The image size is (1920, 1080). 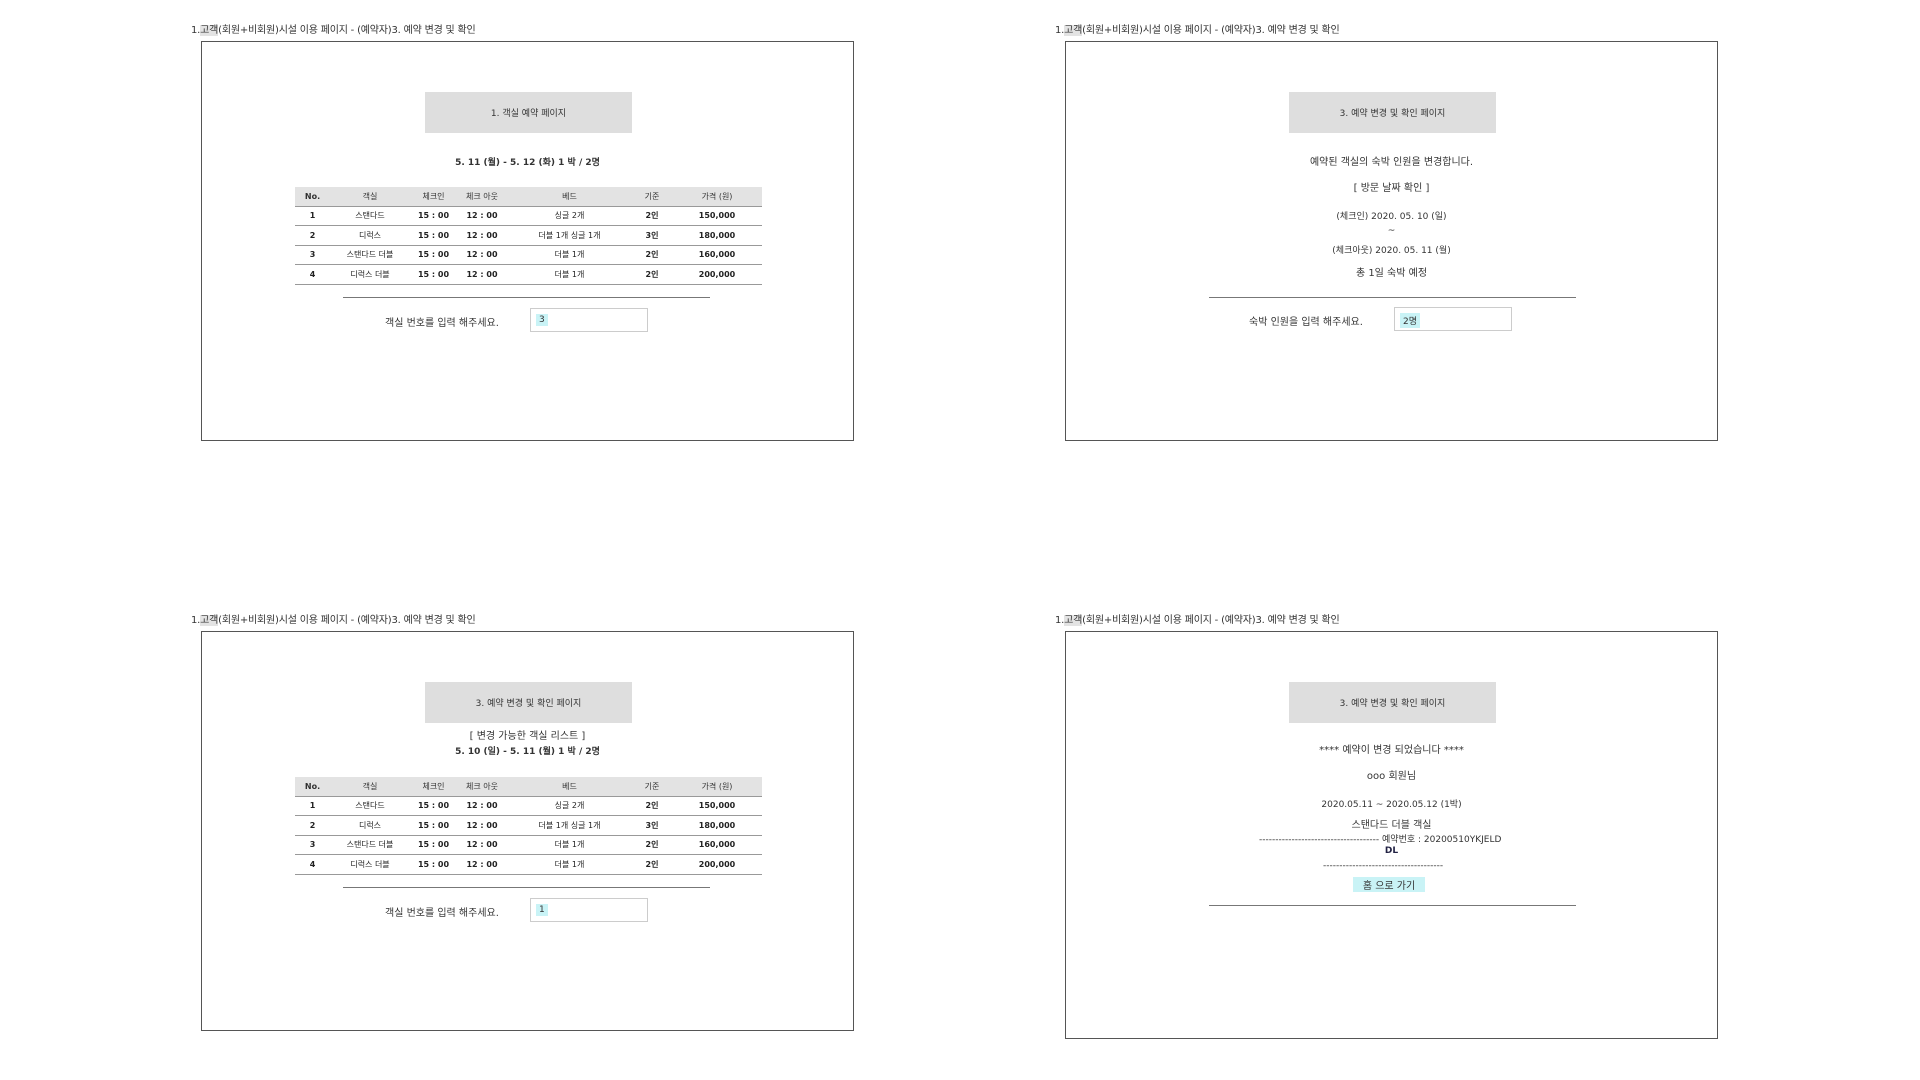 I want to click on checkin-date: (체크인) 2020. 05. 10 (일), so click(x=1391, y=217).